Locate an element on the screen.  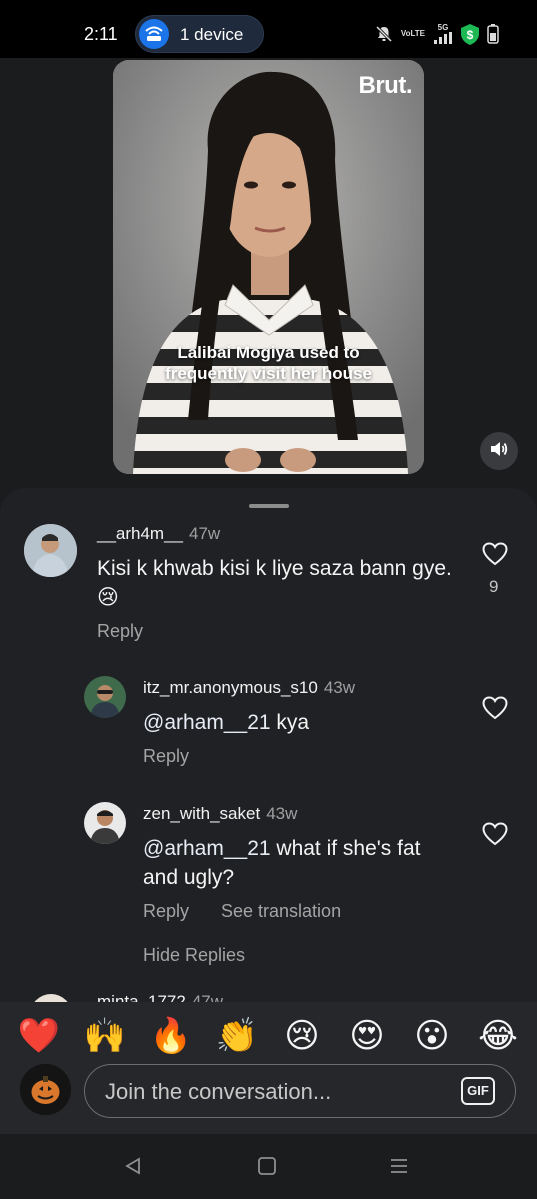
status-time: 2:11 is located at coordinates (101, 34).